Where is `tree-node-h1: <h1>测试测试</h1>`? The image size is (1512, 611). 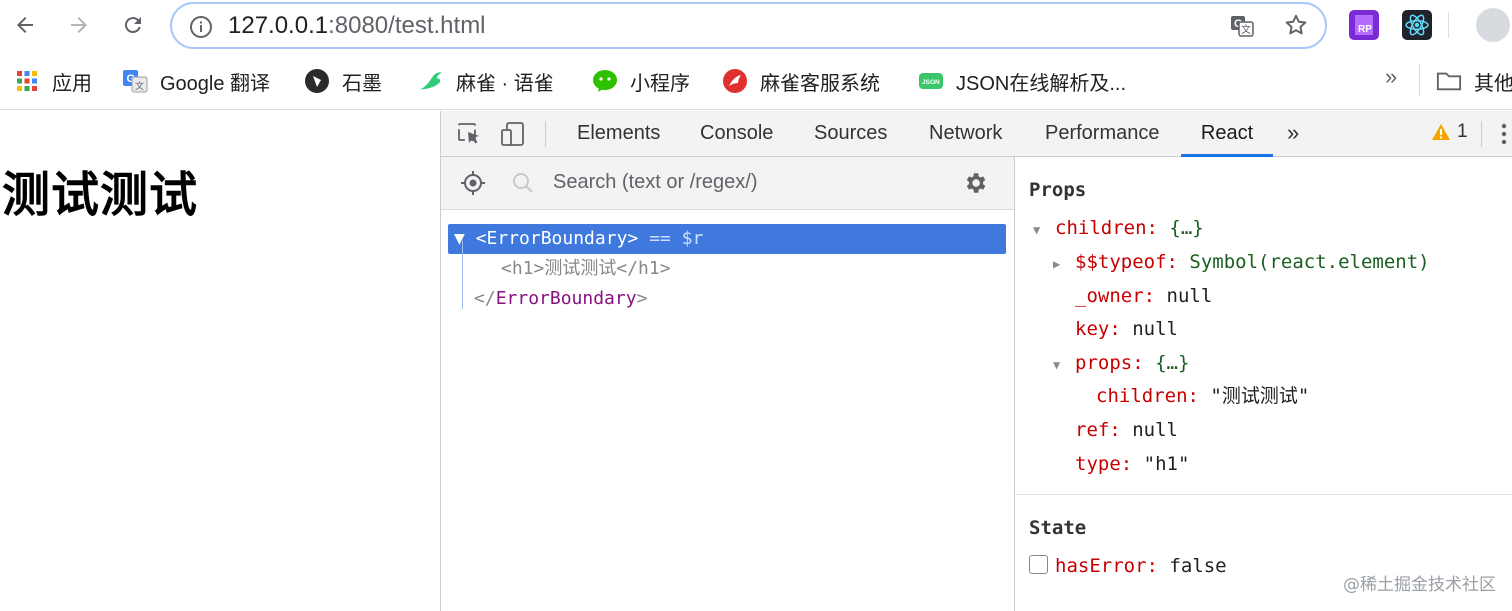 tree-node-h1: <h1>测试测试</h1> is located at coordinates (586, 269).